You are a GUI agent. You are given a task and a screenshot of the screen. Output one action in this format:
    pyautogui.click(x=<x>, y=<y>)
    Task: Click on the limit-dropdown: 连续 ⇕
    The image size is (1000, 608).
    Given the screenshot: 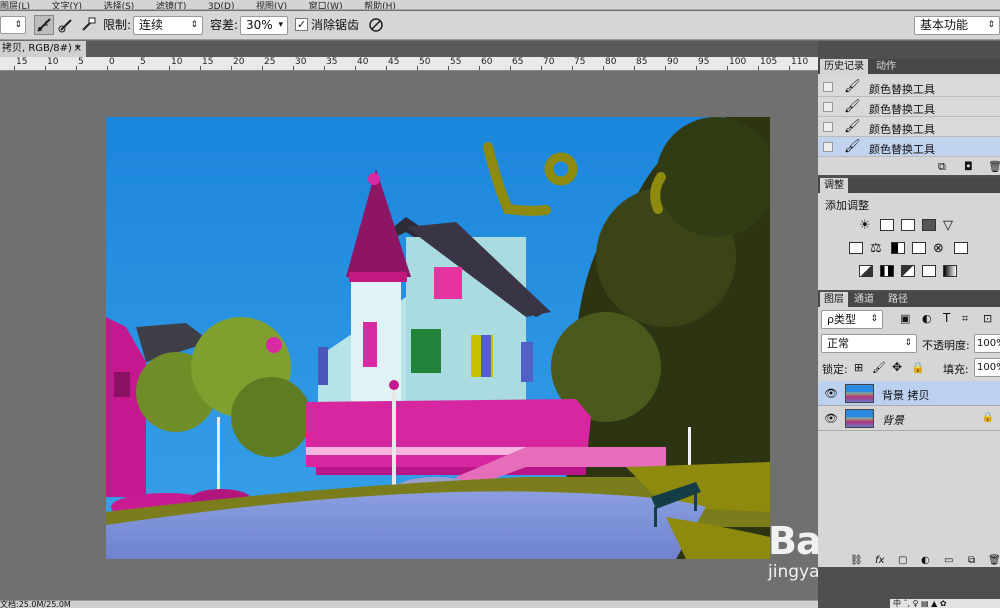 What is the action you would take?
    pyautogui.click(x=168, y=25)
    